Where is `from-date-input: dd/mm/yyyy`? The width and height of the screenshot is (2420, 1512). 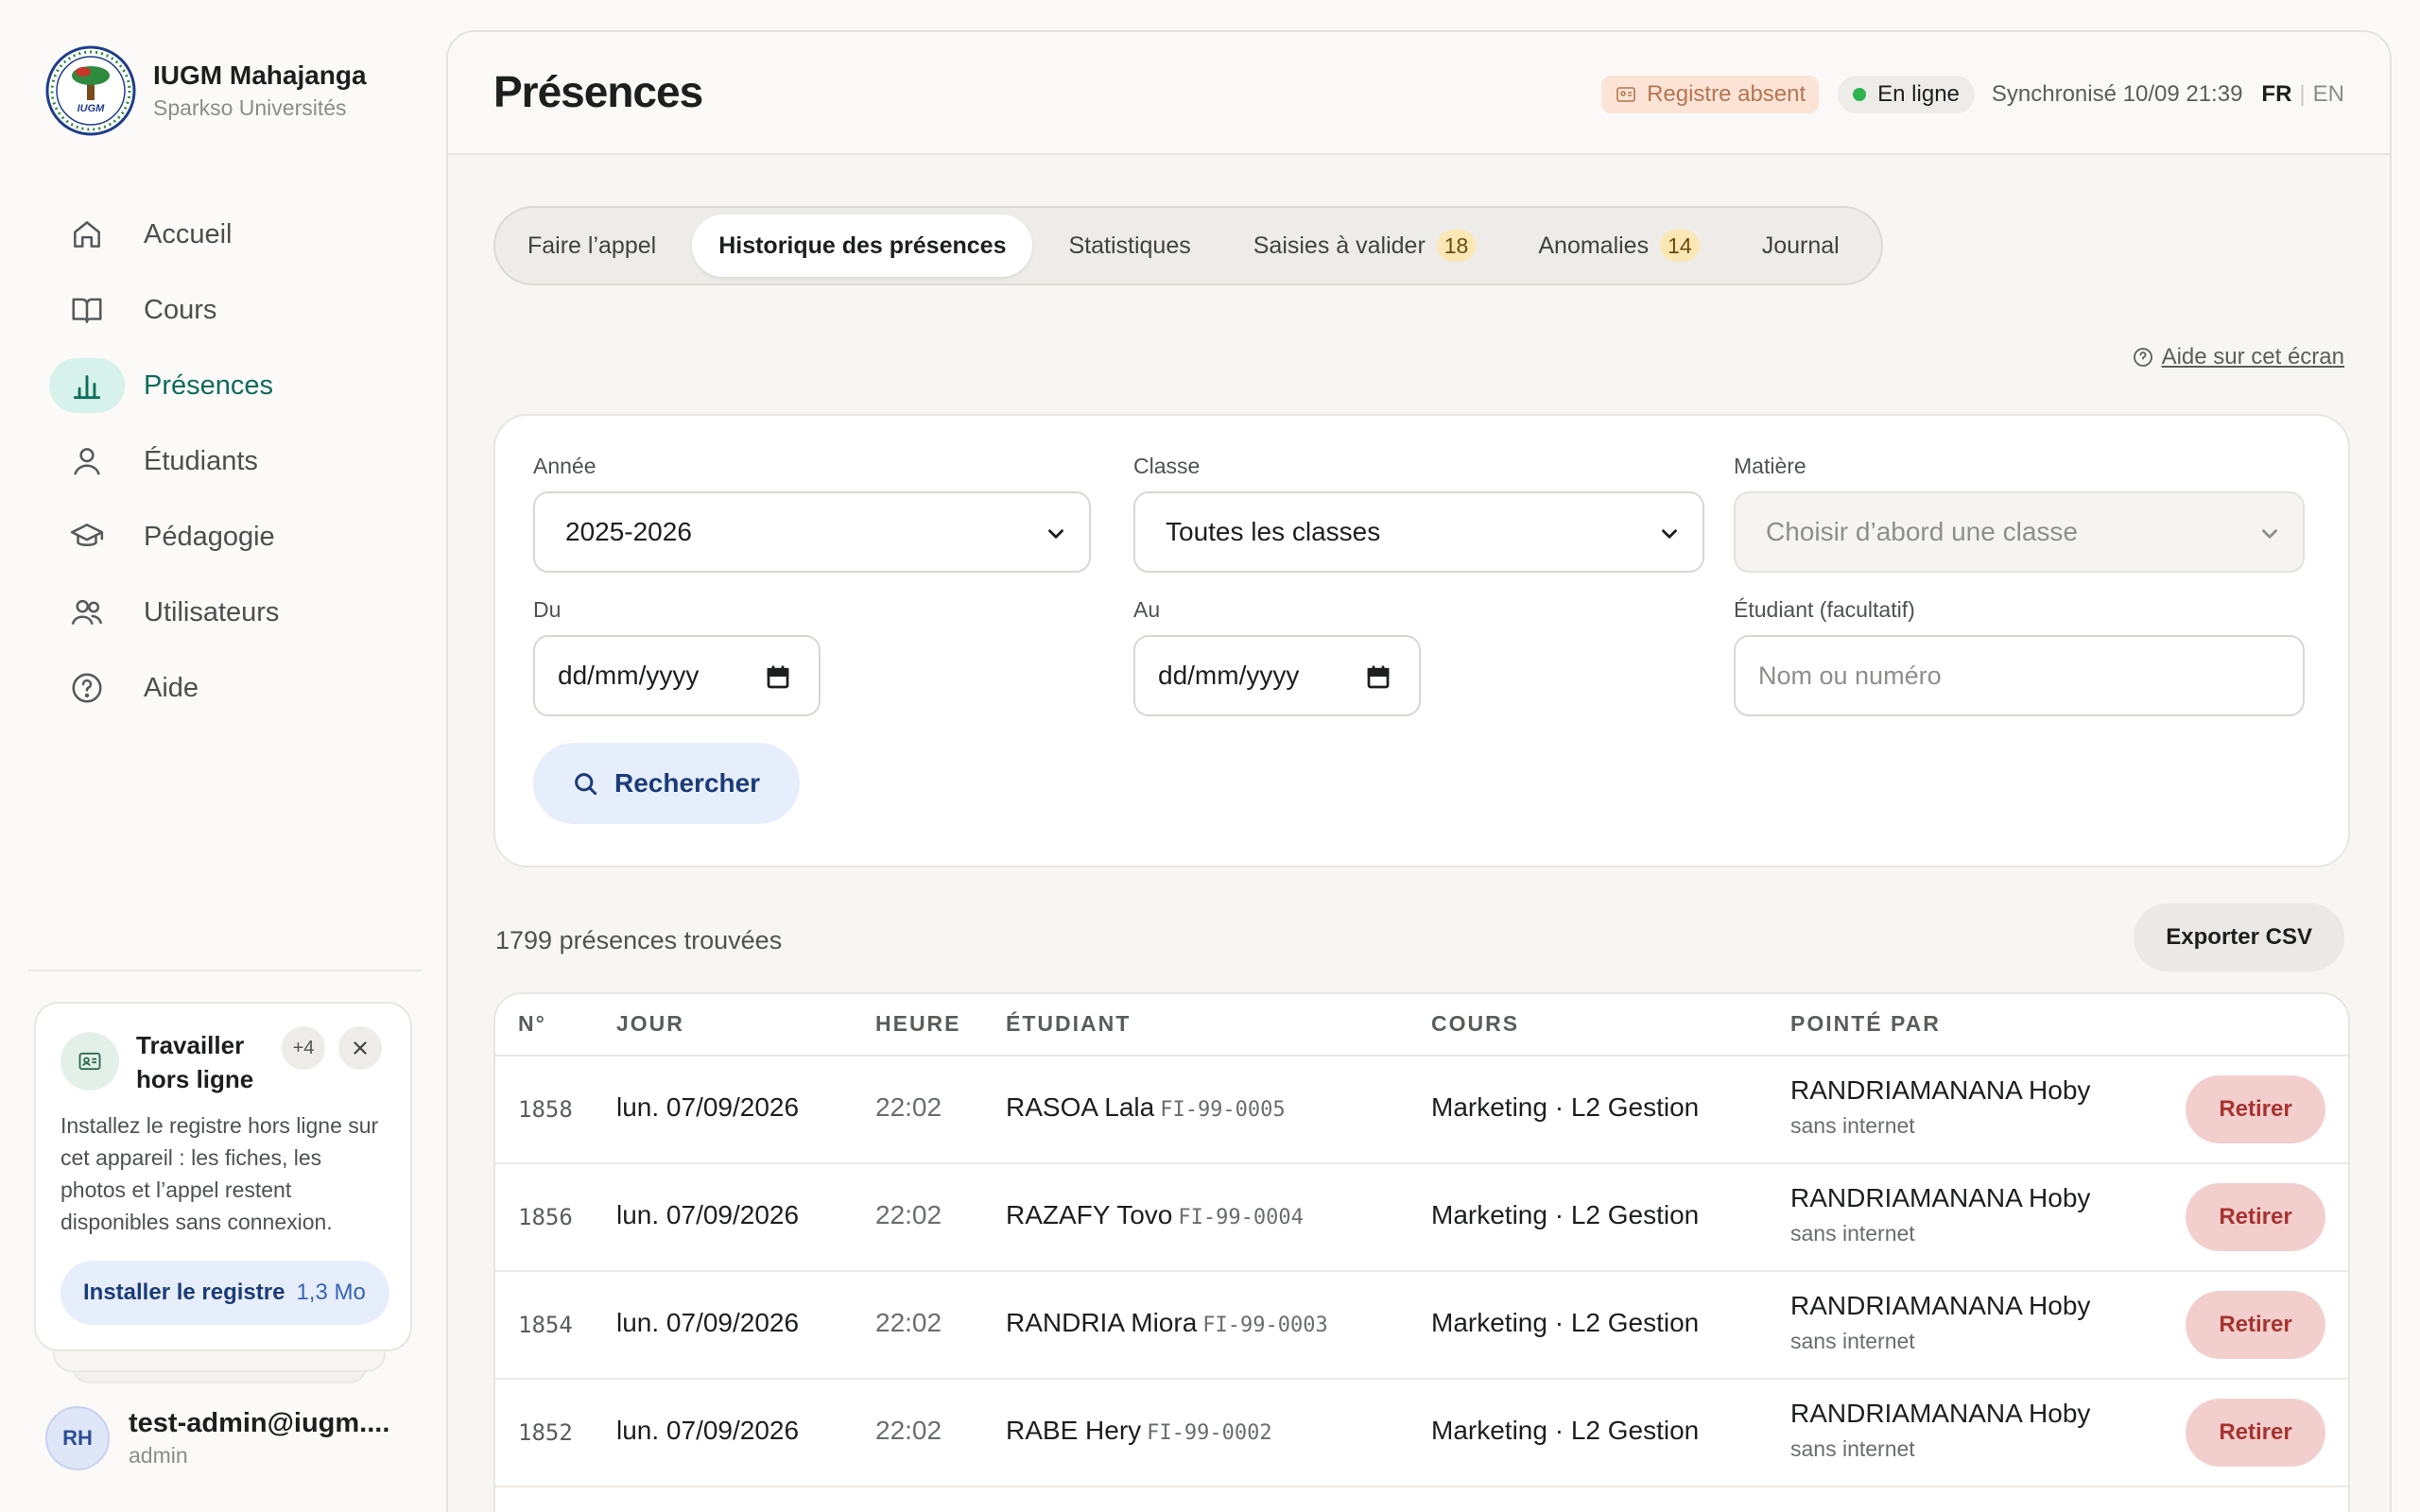 from-date-input: dd/mm/yyyy is located at coordinates (677, 675).